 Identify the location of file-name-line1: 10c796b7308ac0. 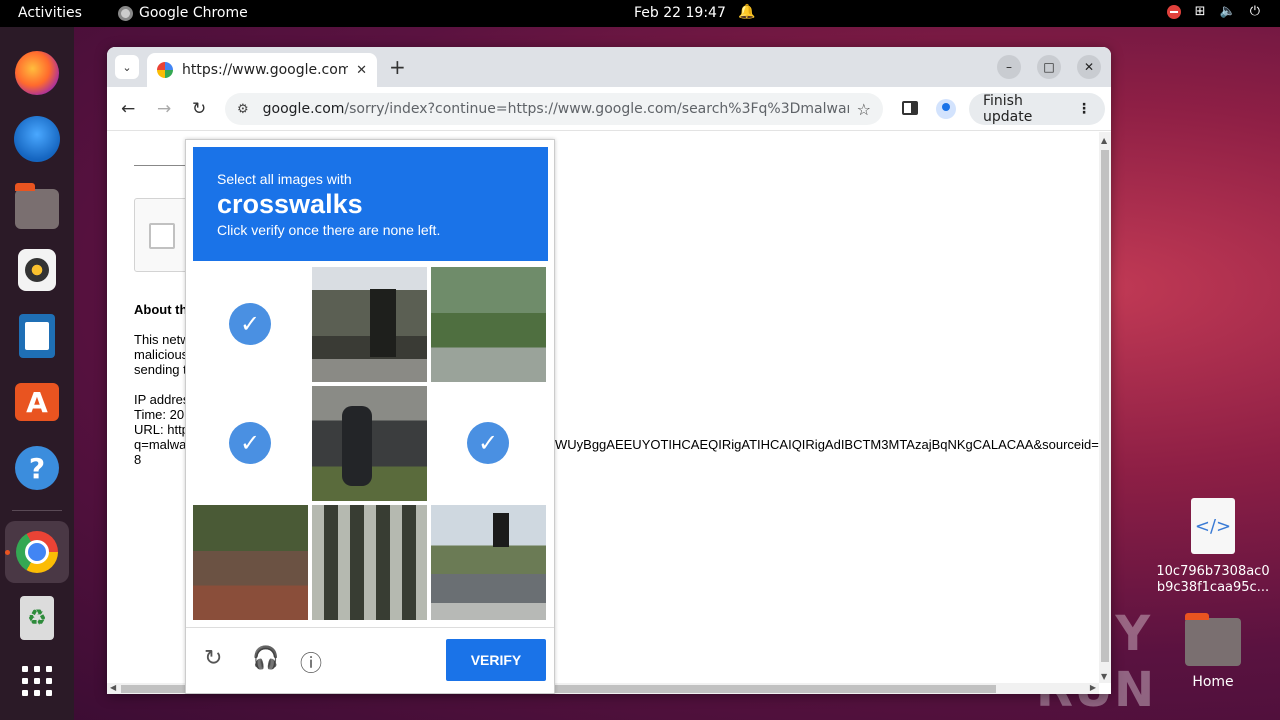
(1213, 571).